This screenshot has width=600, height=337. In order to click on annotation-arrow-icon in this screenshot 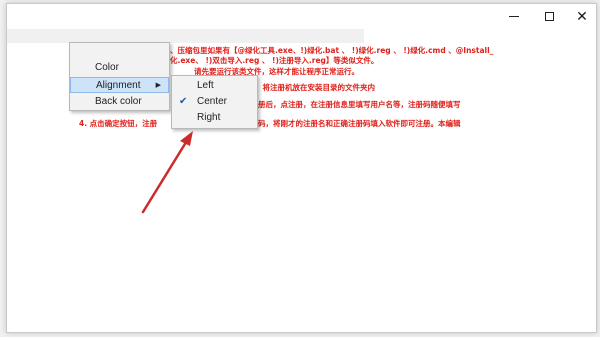, I will do `click(167, 172)`.